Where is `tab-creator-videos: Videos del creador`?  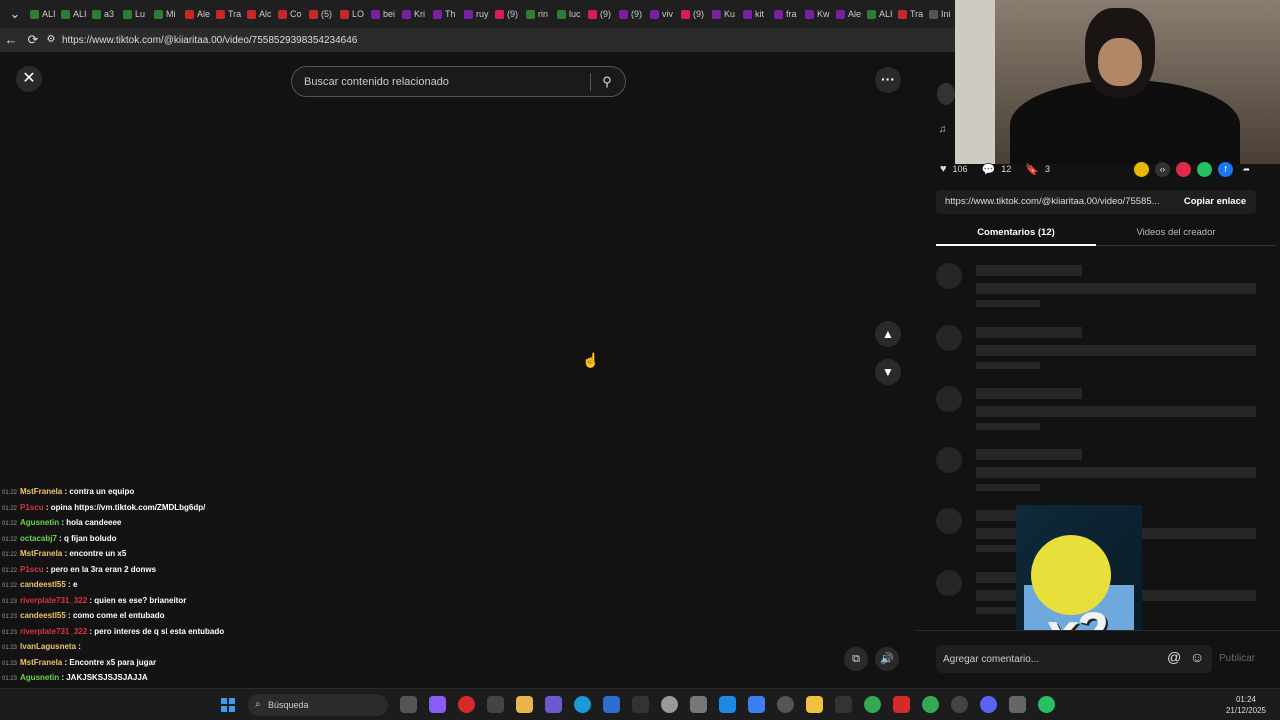 tab-creator-videos: Videos del creador is located at coordinates (1176, 234).